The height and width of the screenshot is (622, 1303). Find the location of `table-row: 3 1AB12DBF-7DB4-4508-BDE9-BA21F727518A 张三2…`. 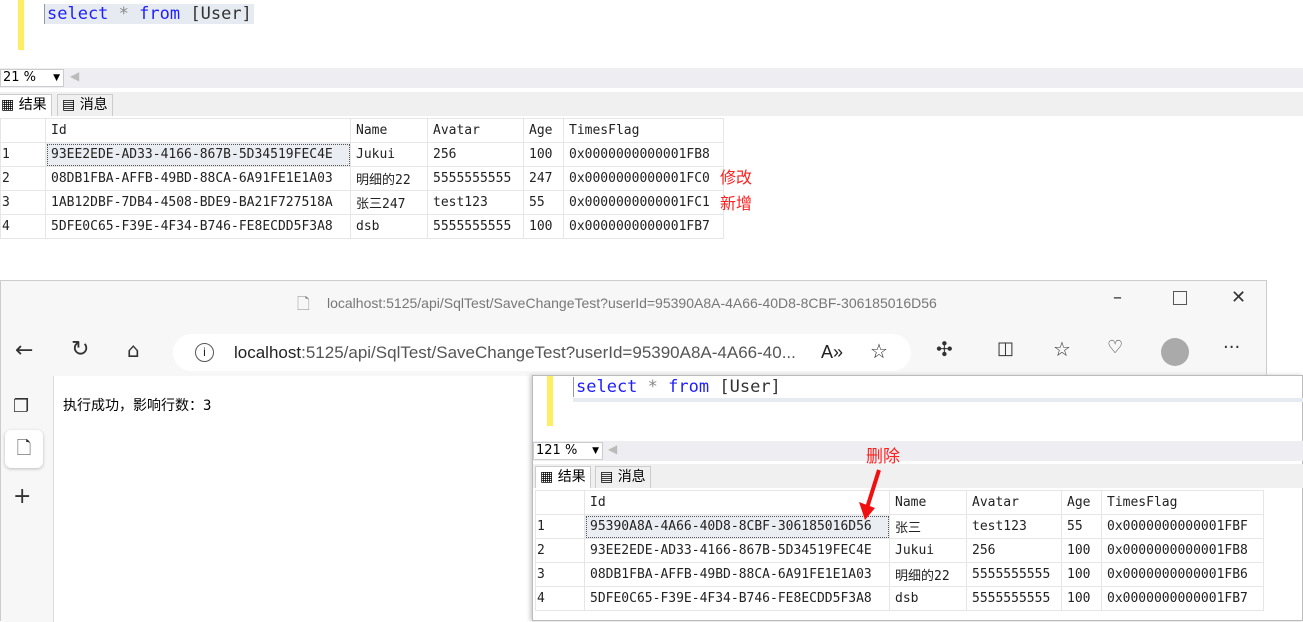

table-row: 3 1AB12DBF-7DB4-4508-BDE9-BA21F727518A 张三2… is located at coordinates (362, 202).